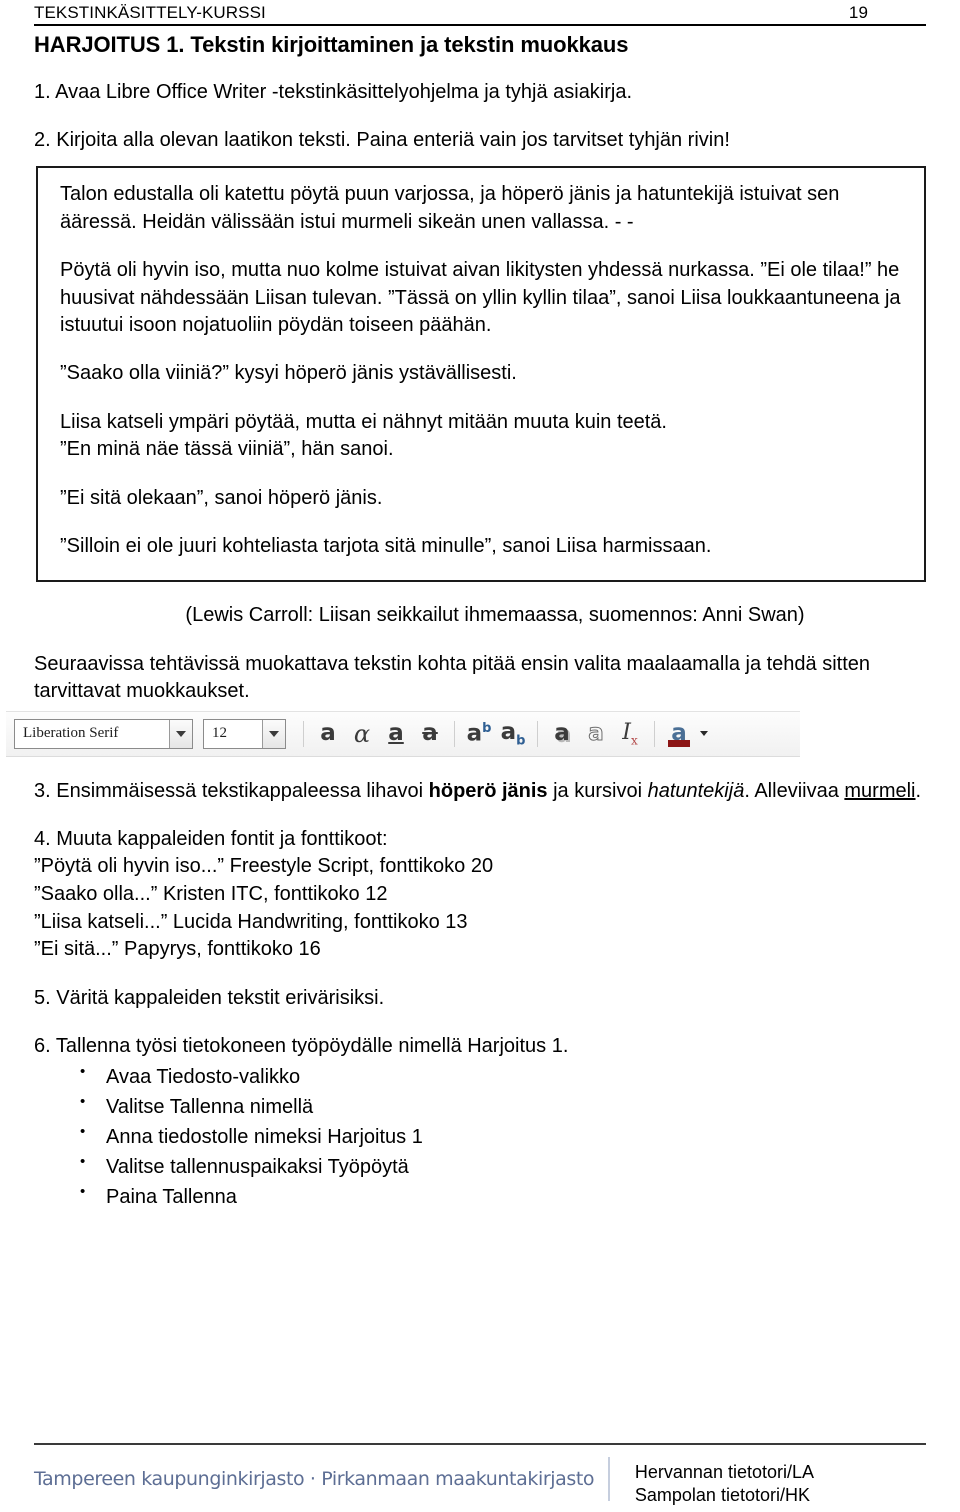 The image size is (960, 1512). I want to click on logo-divider, so click(609, 1478).